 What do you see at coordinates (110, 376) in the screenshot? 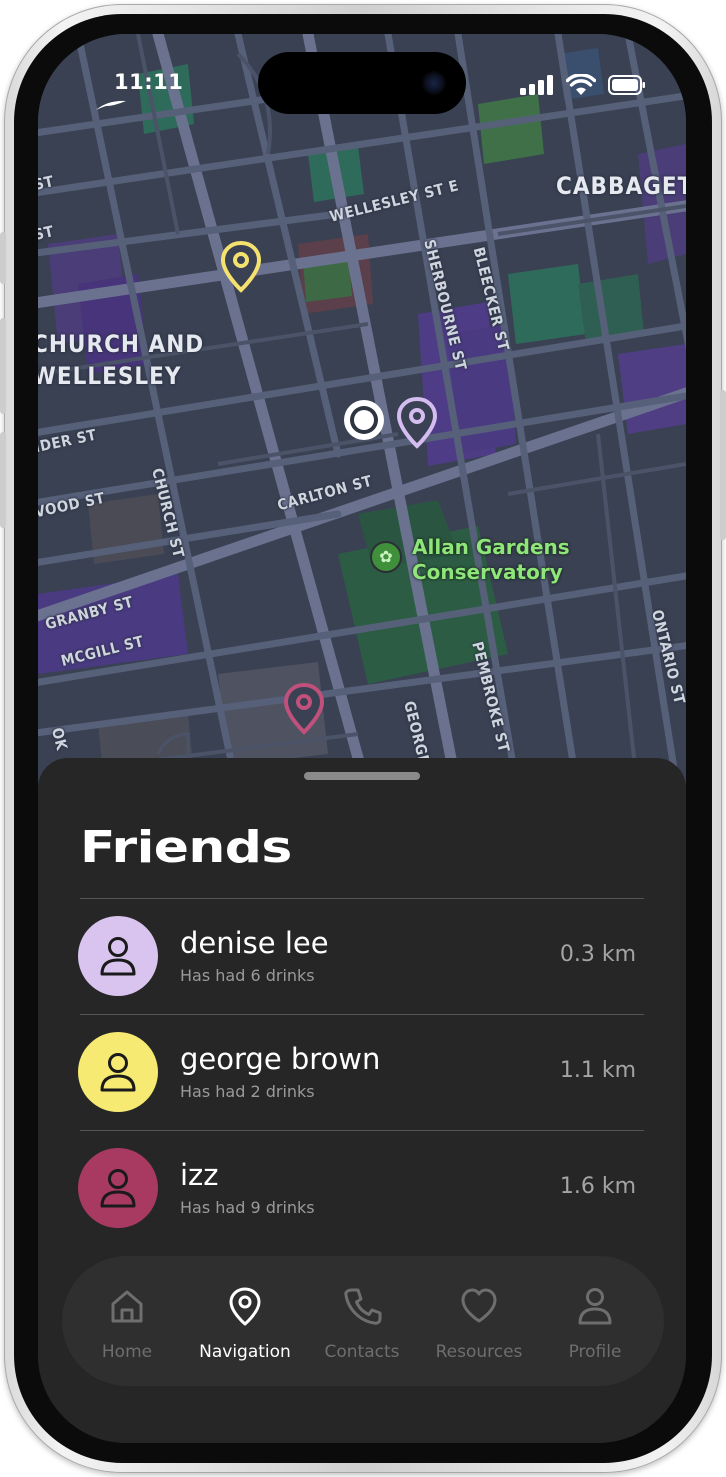
I see `district-label: WELLESLEY` at bounding box center [110, 376].